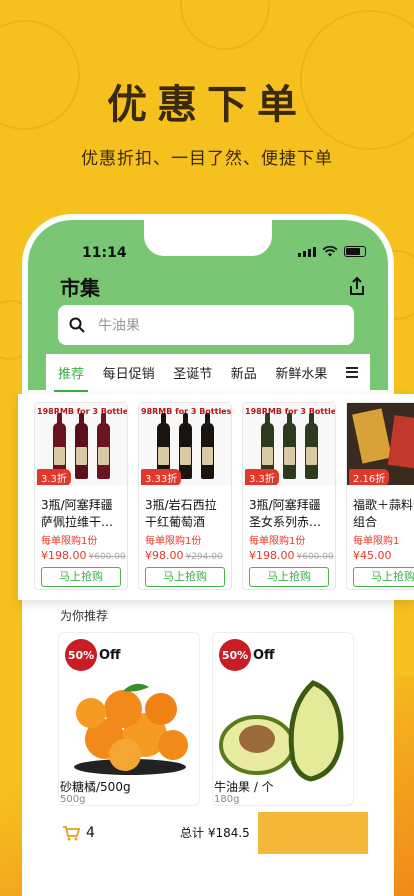 The width and height of the screenshot is (414, 896). I want to click on tab-christmas: 圣诞节, so click(192, 372).